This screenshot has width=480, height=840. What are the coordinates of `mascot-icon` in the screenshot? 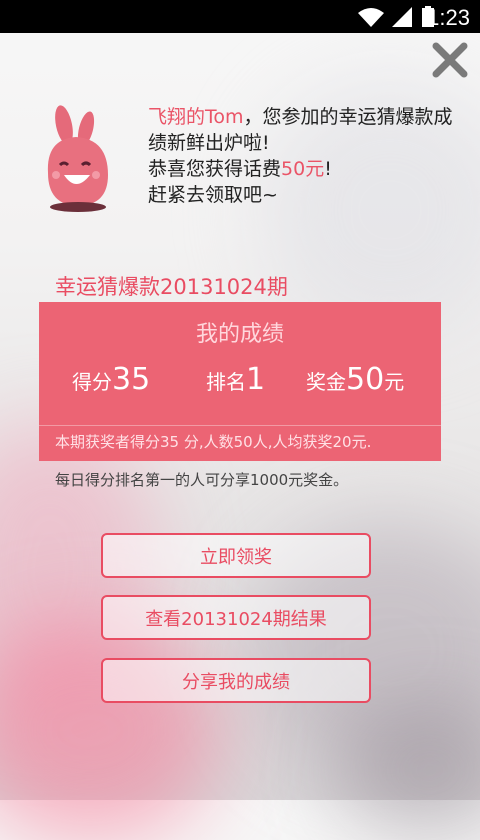 It's located at (77, 158).